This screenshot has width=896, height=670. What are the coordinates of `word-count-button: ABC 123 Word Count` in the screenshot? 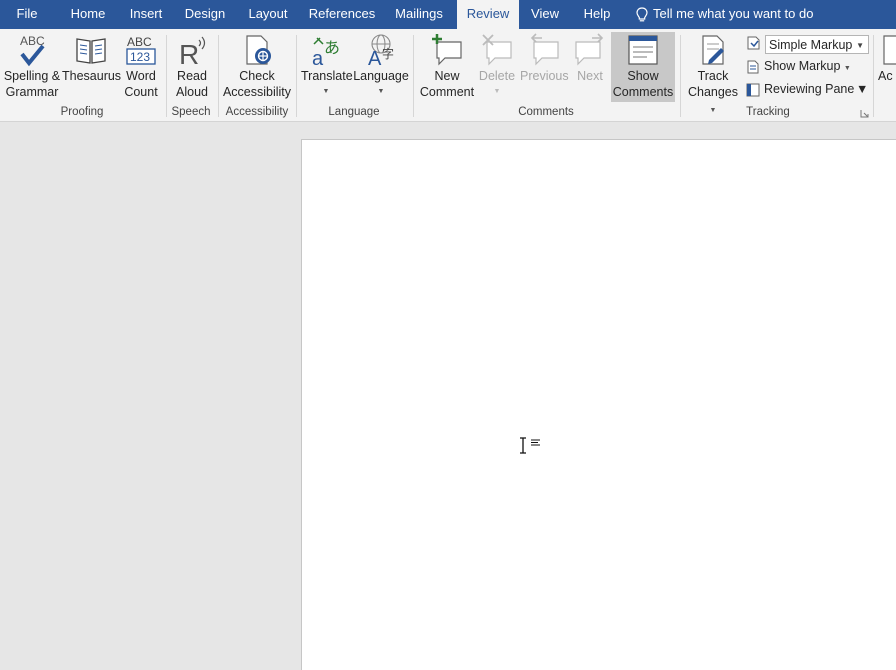 It's located at (141, 67).